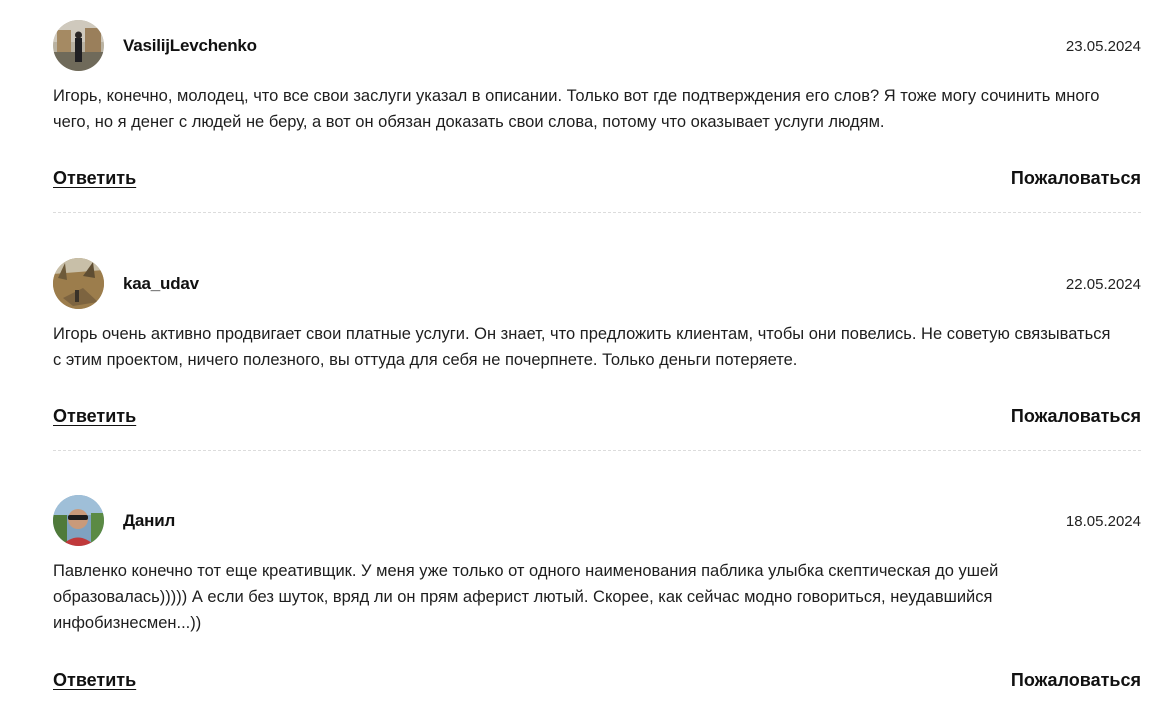 This screenshot has width=1164, height=705. I want to click on comment-header: Данил 18.05.2024, so click(597, 520).